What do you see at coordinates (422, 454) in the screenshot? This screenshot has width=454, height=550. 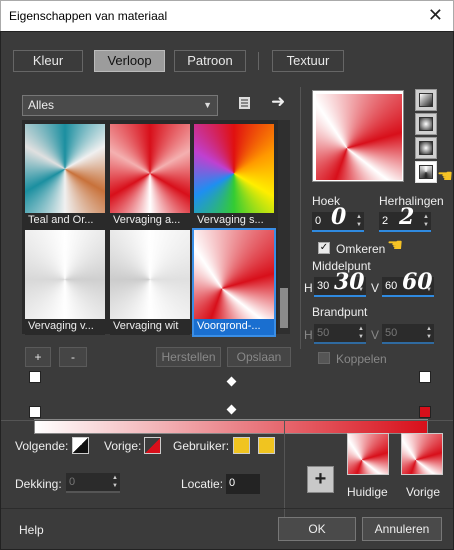 I see `previous-swatch` at bounding box center [422, 454].